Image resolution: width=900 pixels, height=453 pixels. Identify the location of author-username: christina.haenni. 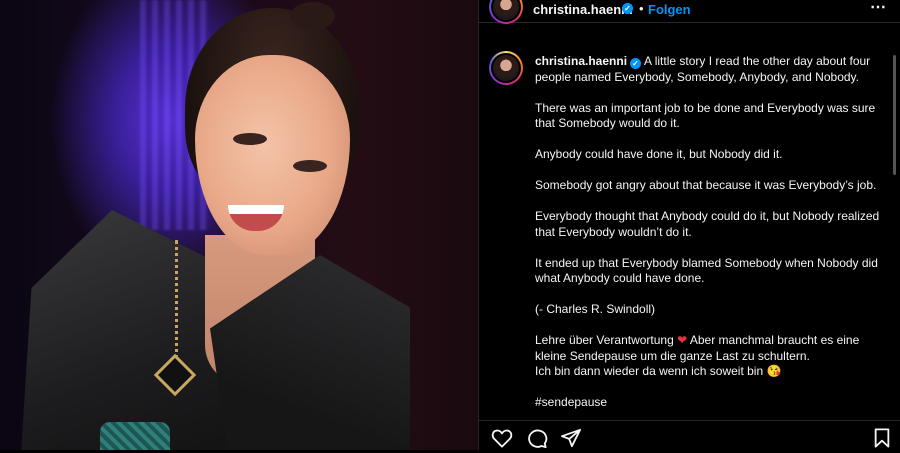
(583, 9).